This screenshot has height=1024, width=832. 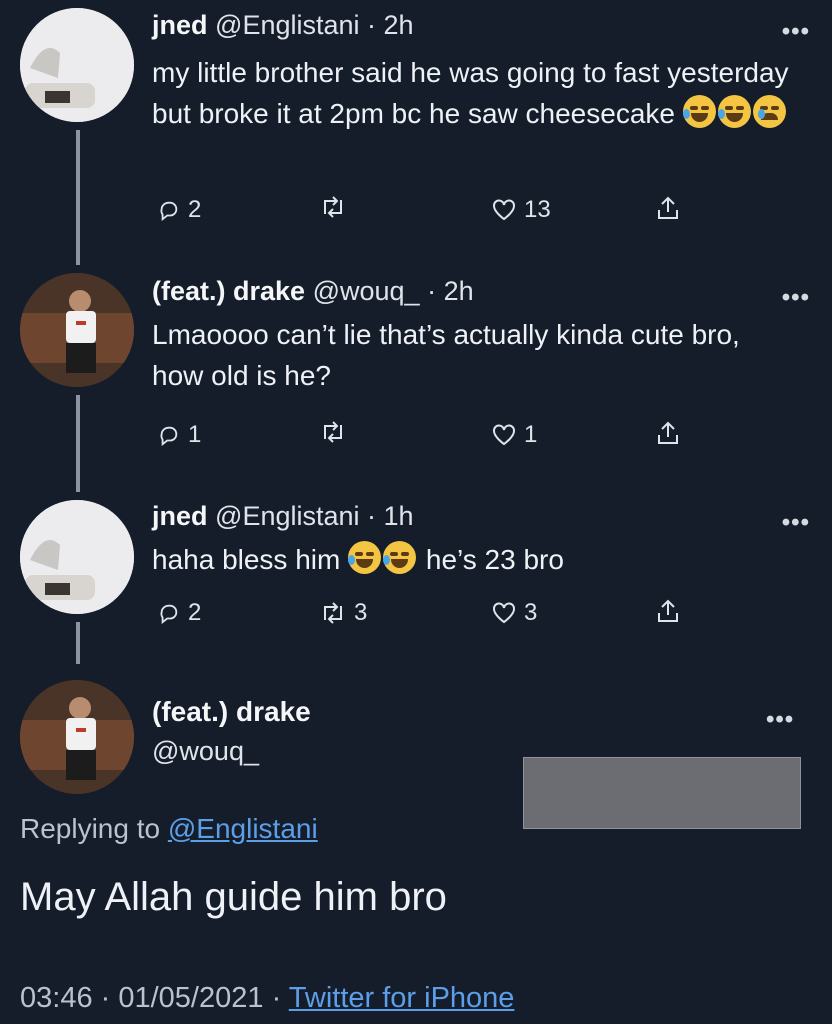 What do you see at coordinates (195, 434) in the screenshot?
I see `reply-count: 1` at bounding box center [195, 434].